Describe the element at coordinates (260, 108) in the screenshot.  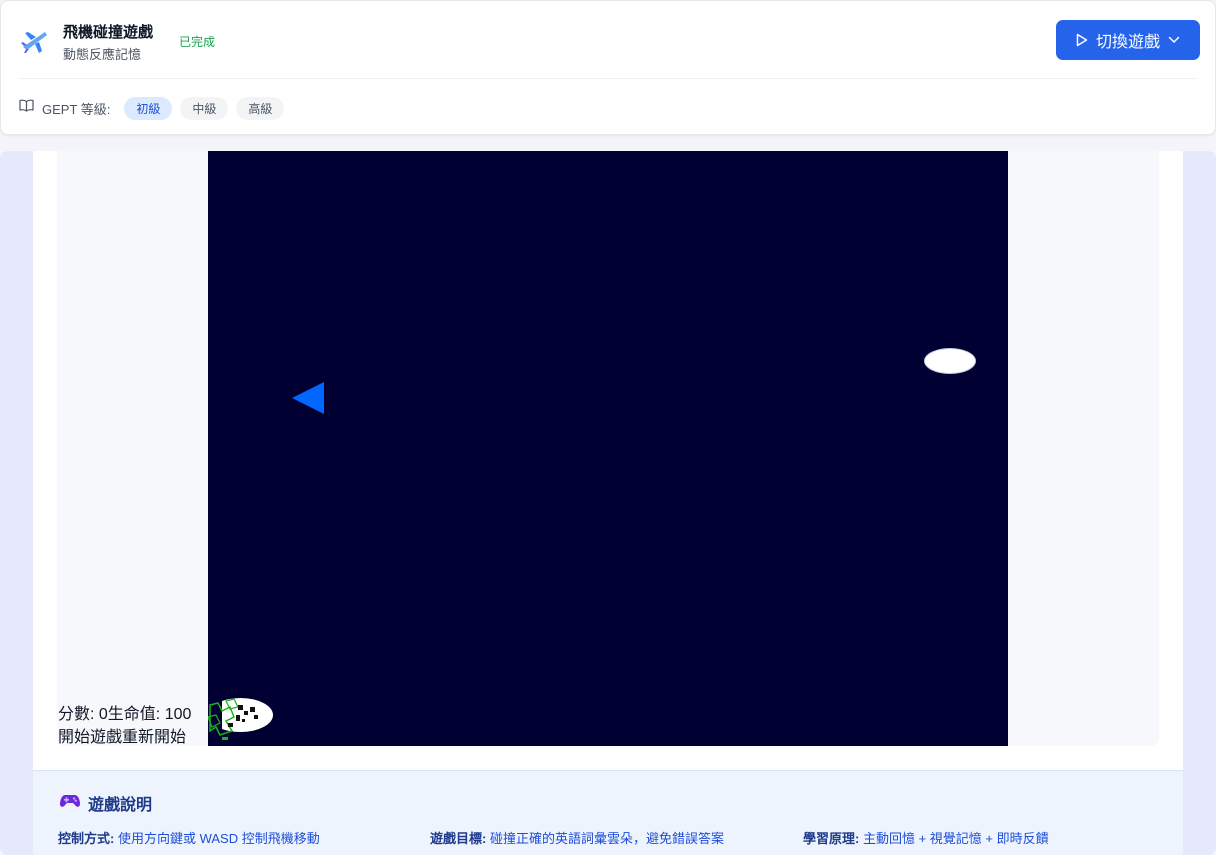
I see `level-pill-advanced: 高級` at that location.